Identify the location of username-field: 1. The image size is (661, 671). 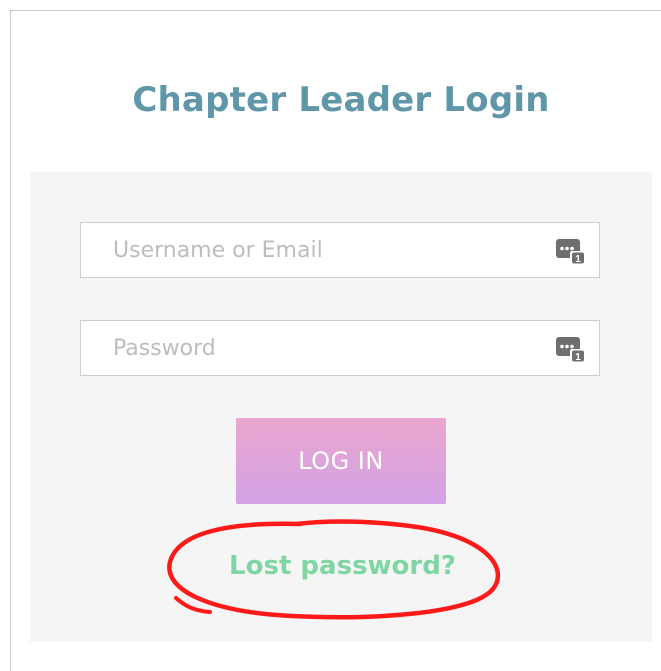
(340, 250).